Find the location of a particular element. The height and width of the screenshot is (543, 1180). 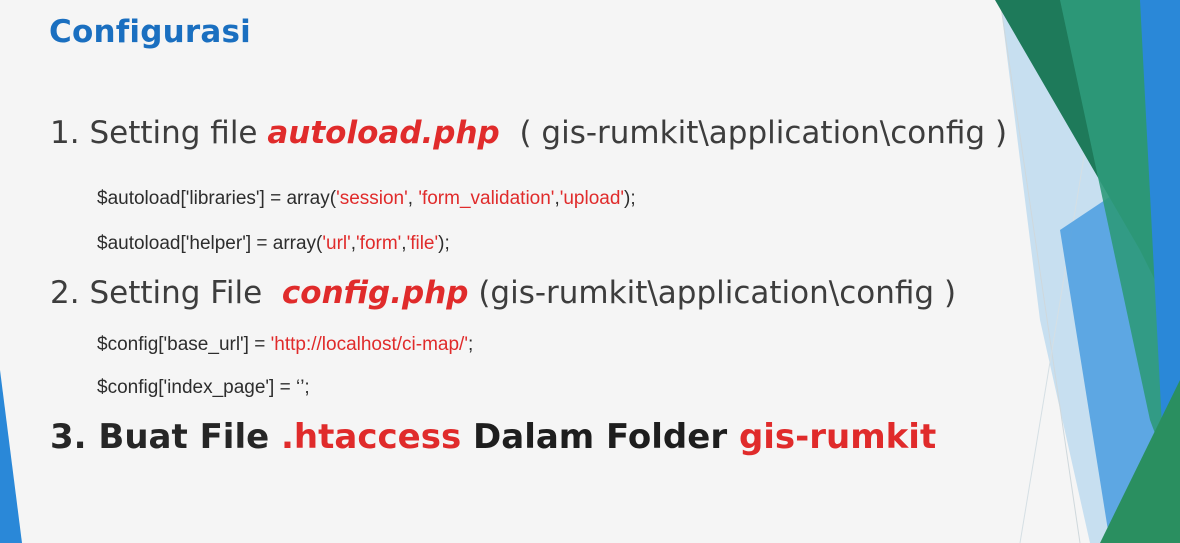

code-text: $autoload['helper'] = array( is located at coordinates (210, 243).